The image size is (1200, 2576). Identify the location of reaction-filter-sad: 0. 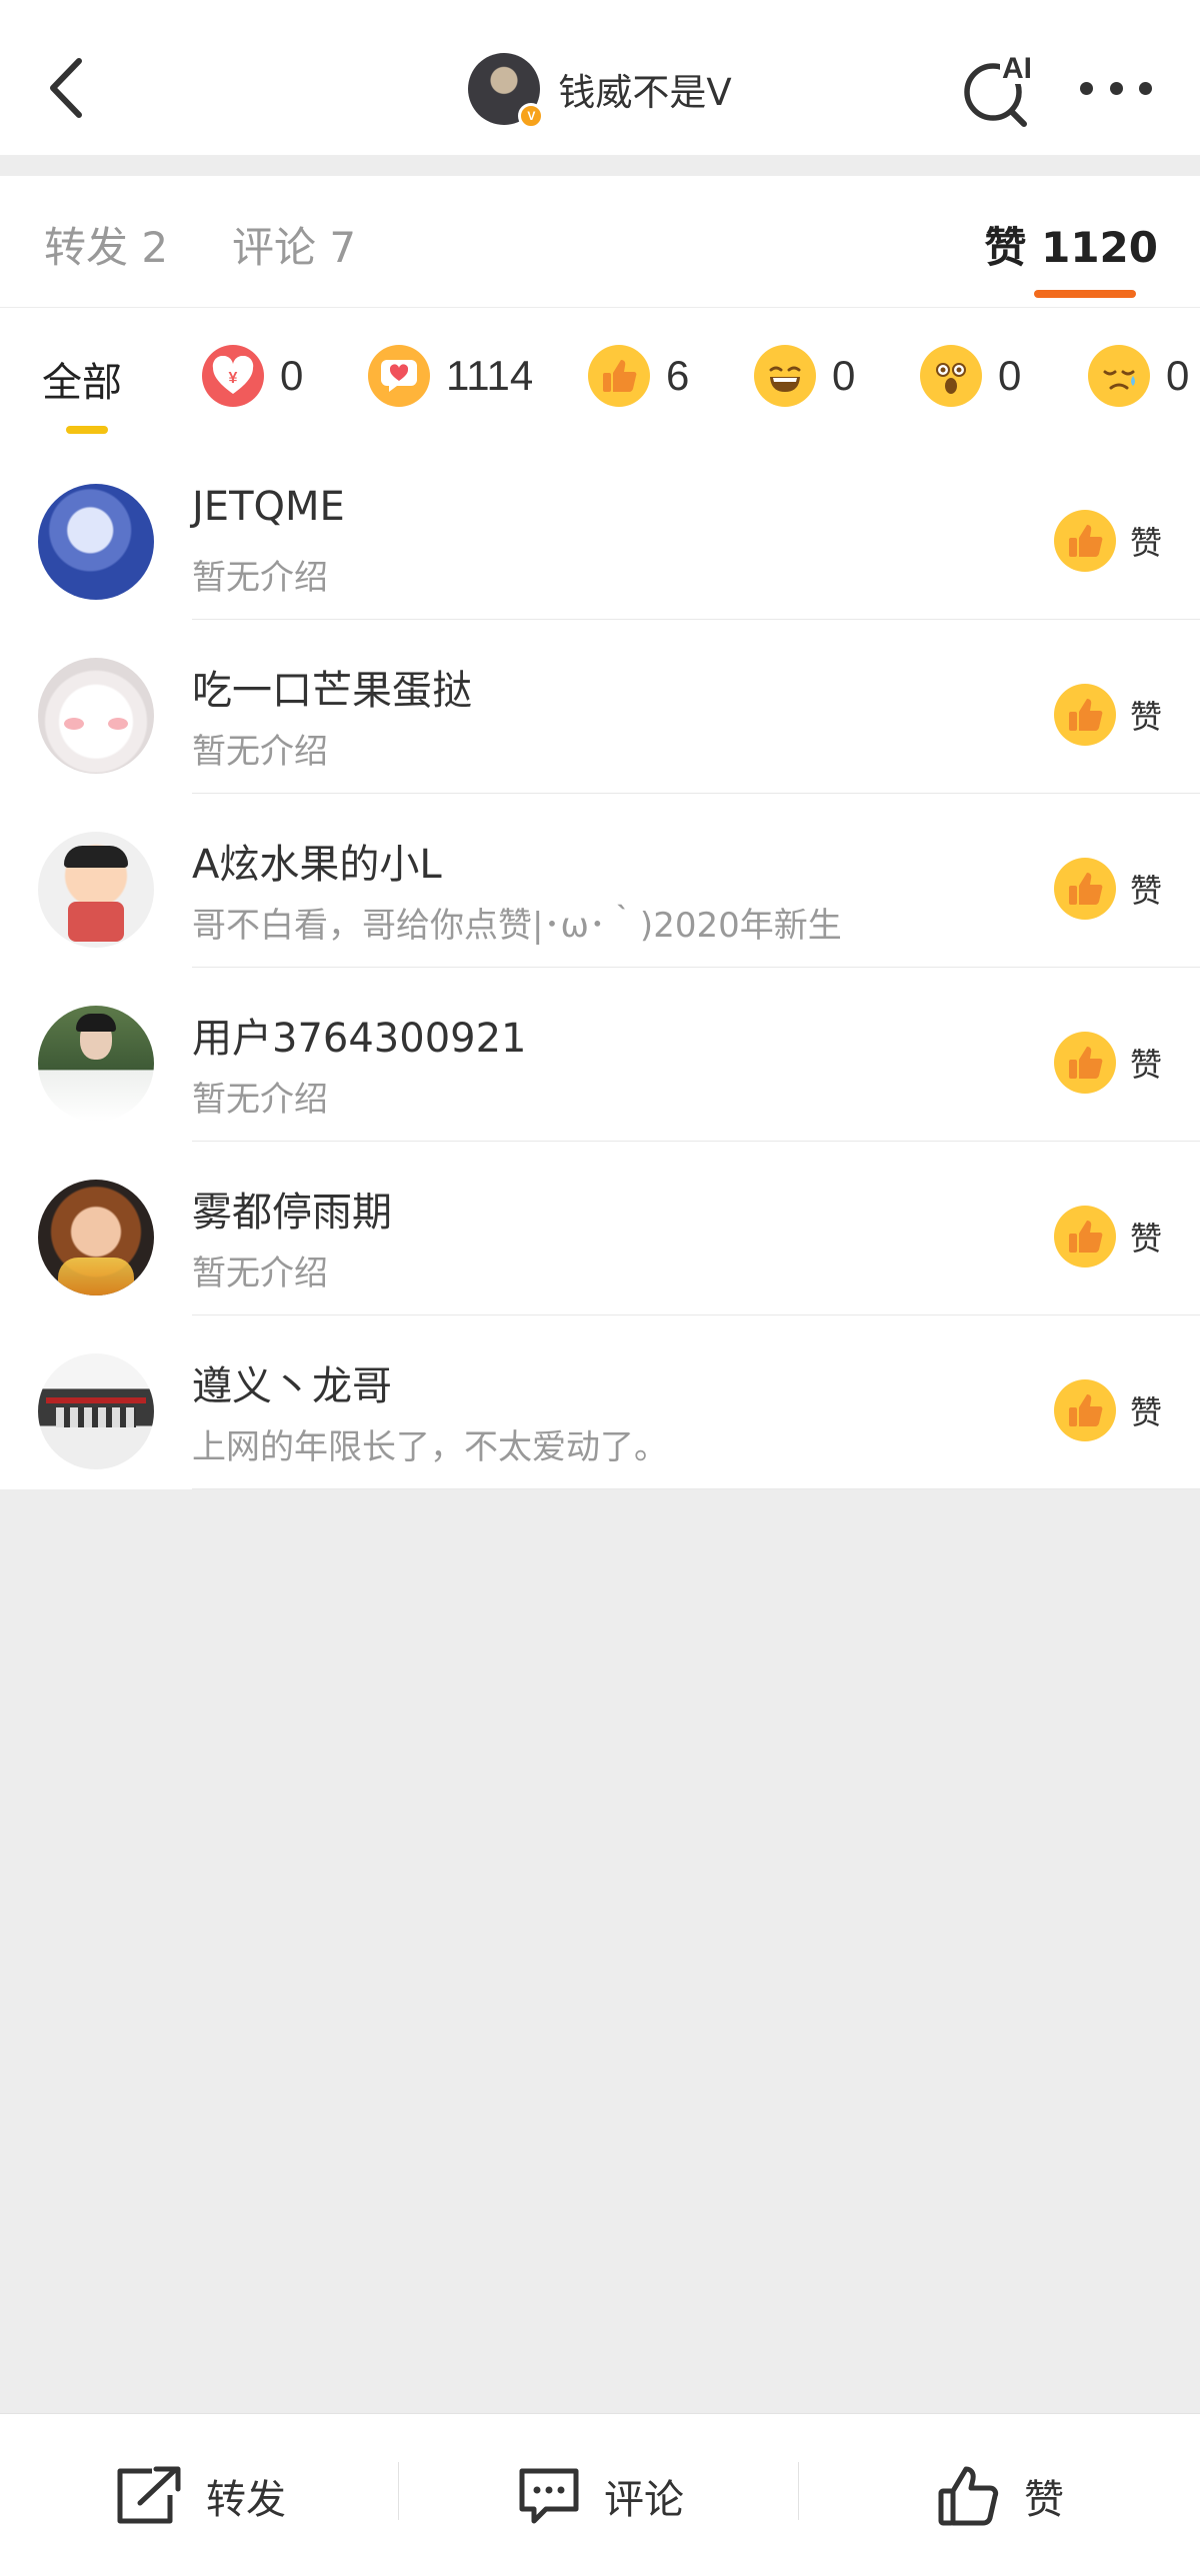
(1138, 376).